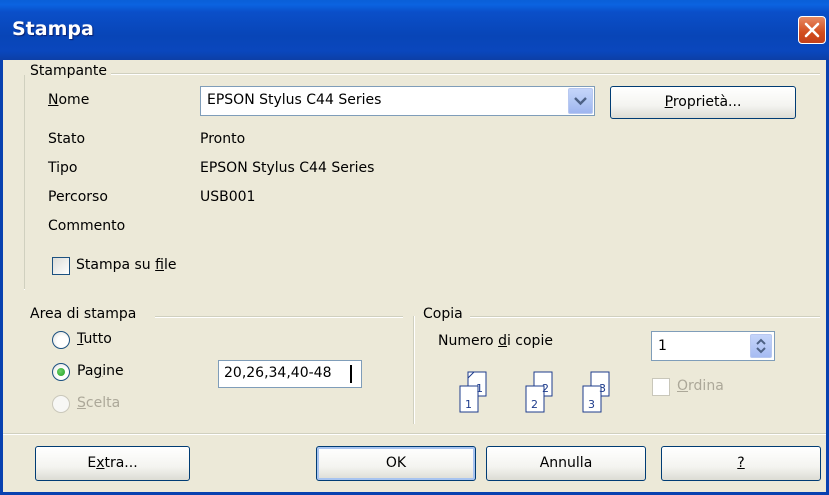  What do you see at coordinates (414, 434) in the screenshot?
I see `button-separator` at bounding box center [414, 434].